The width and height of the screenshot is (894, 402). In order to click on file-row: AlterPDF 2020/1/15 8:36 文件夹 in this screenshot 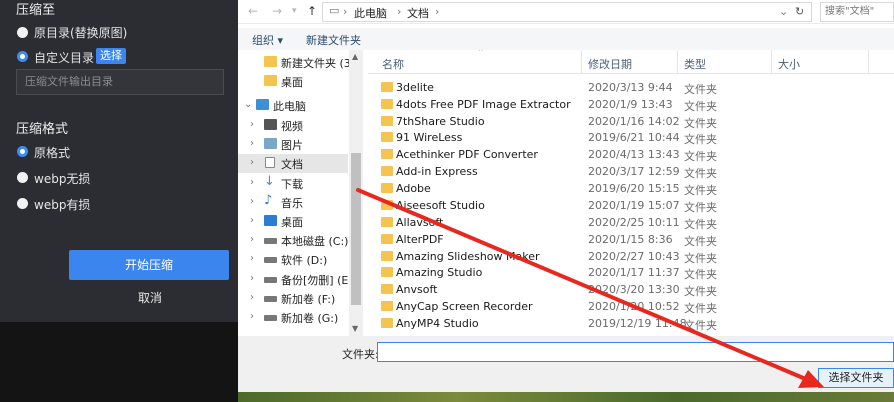, I will do `click(631, 239)`.